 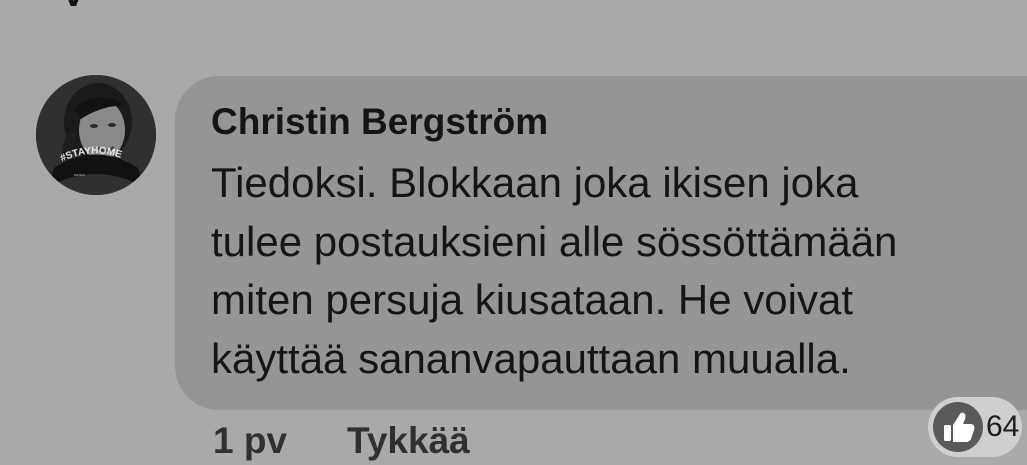 I want to click on comment-text-line: miten persuja kiusataan. He voivat, so click(x=532, y=299).